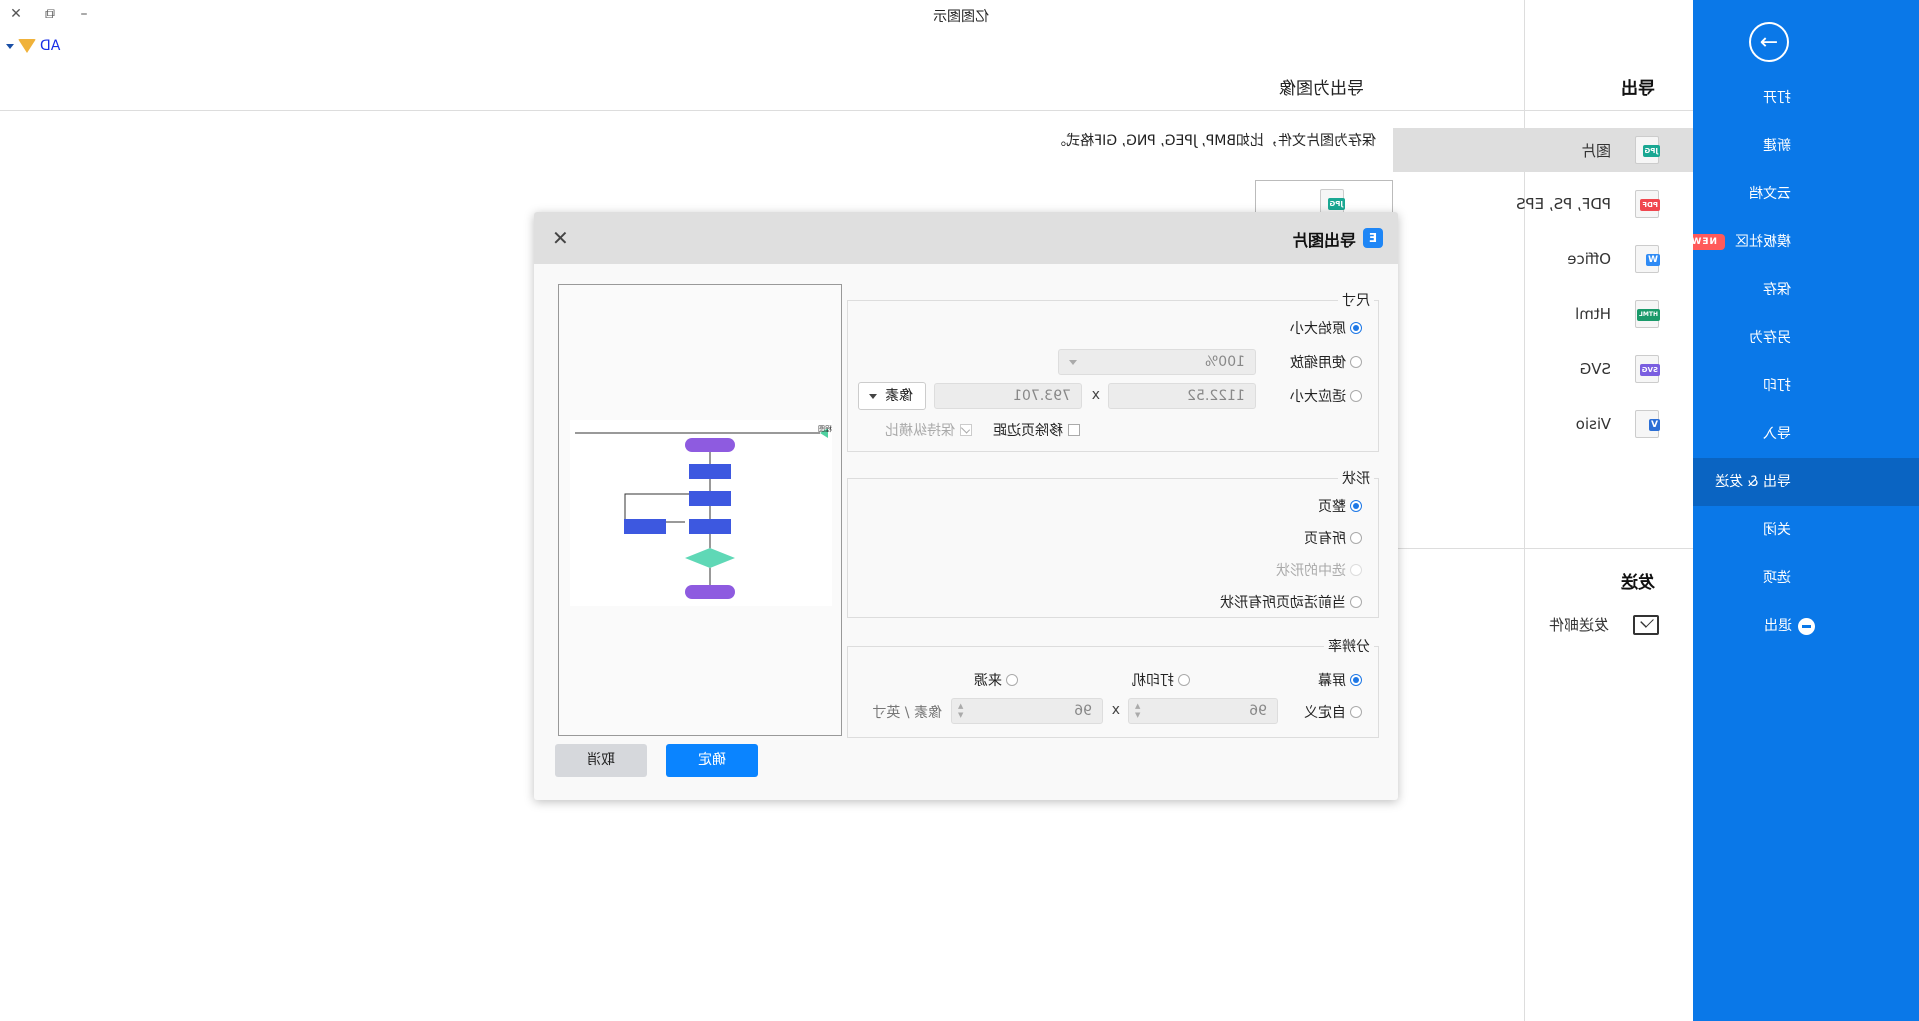 The image size is (1919, 1021). What do you see at coordinates (899, 396) in the screenshot?
I see `unit-value: 像素` at bounding box center [899, 396].